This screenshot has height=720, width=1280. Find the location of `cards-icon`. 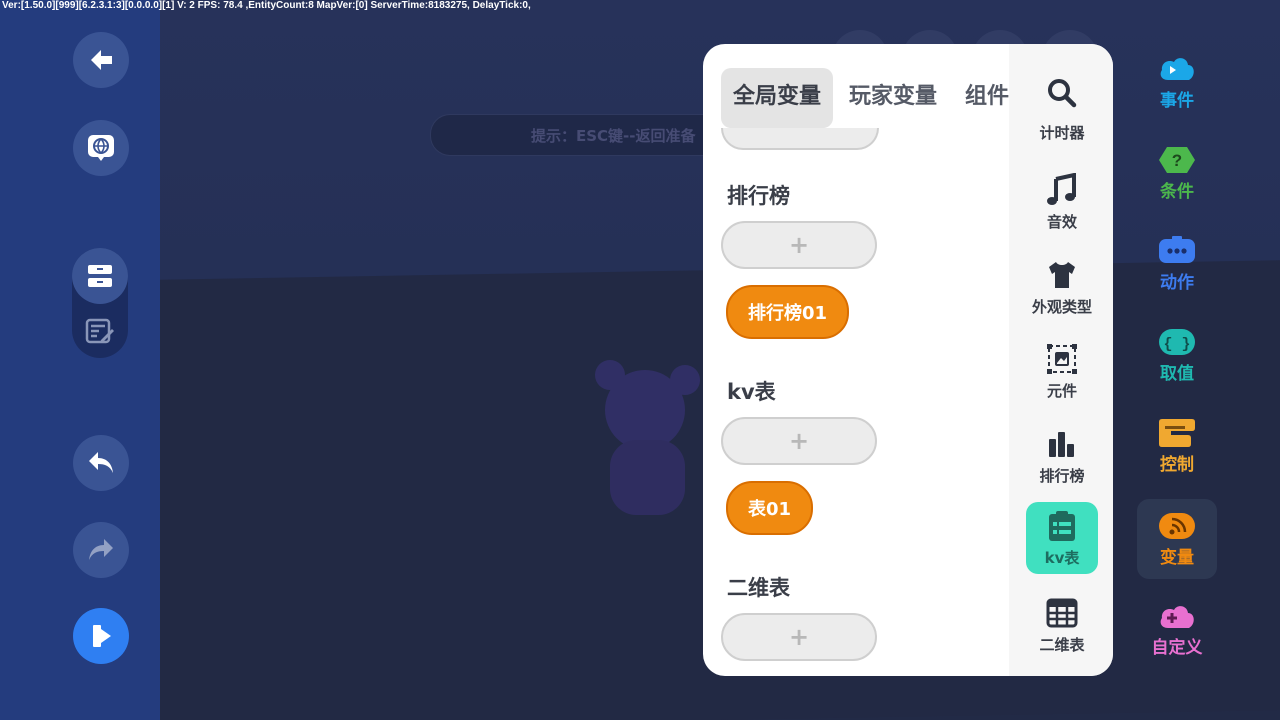

cards-icon is located at coordinates (100, 276).